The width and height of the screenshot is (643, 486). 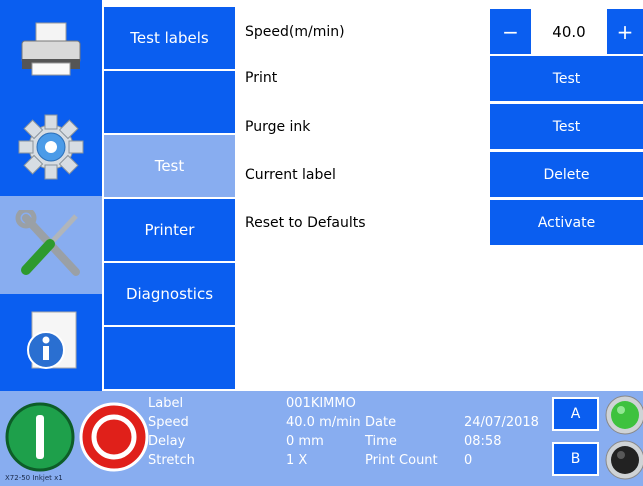 I want to click on speed-increase-button: +, so click(x=625, y=31).